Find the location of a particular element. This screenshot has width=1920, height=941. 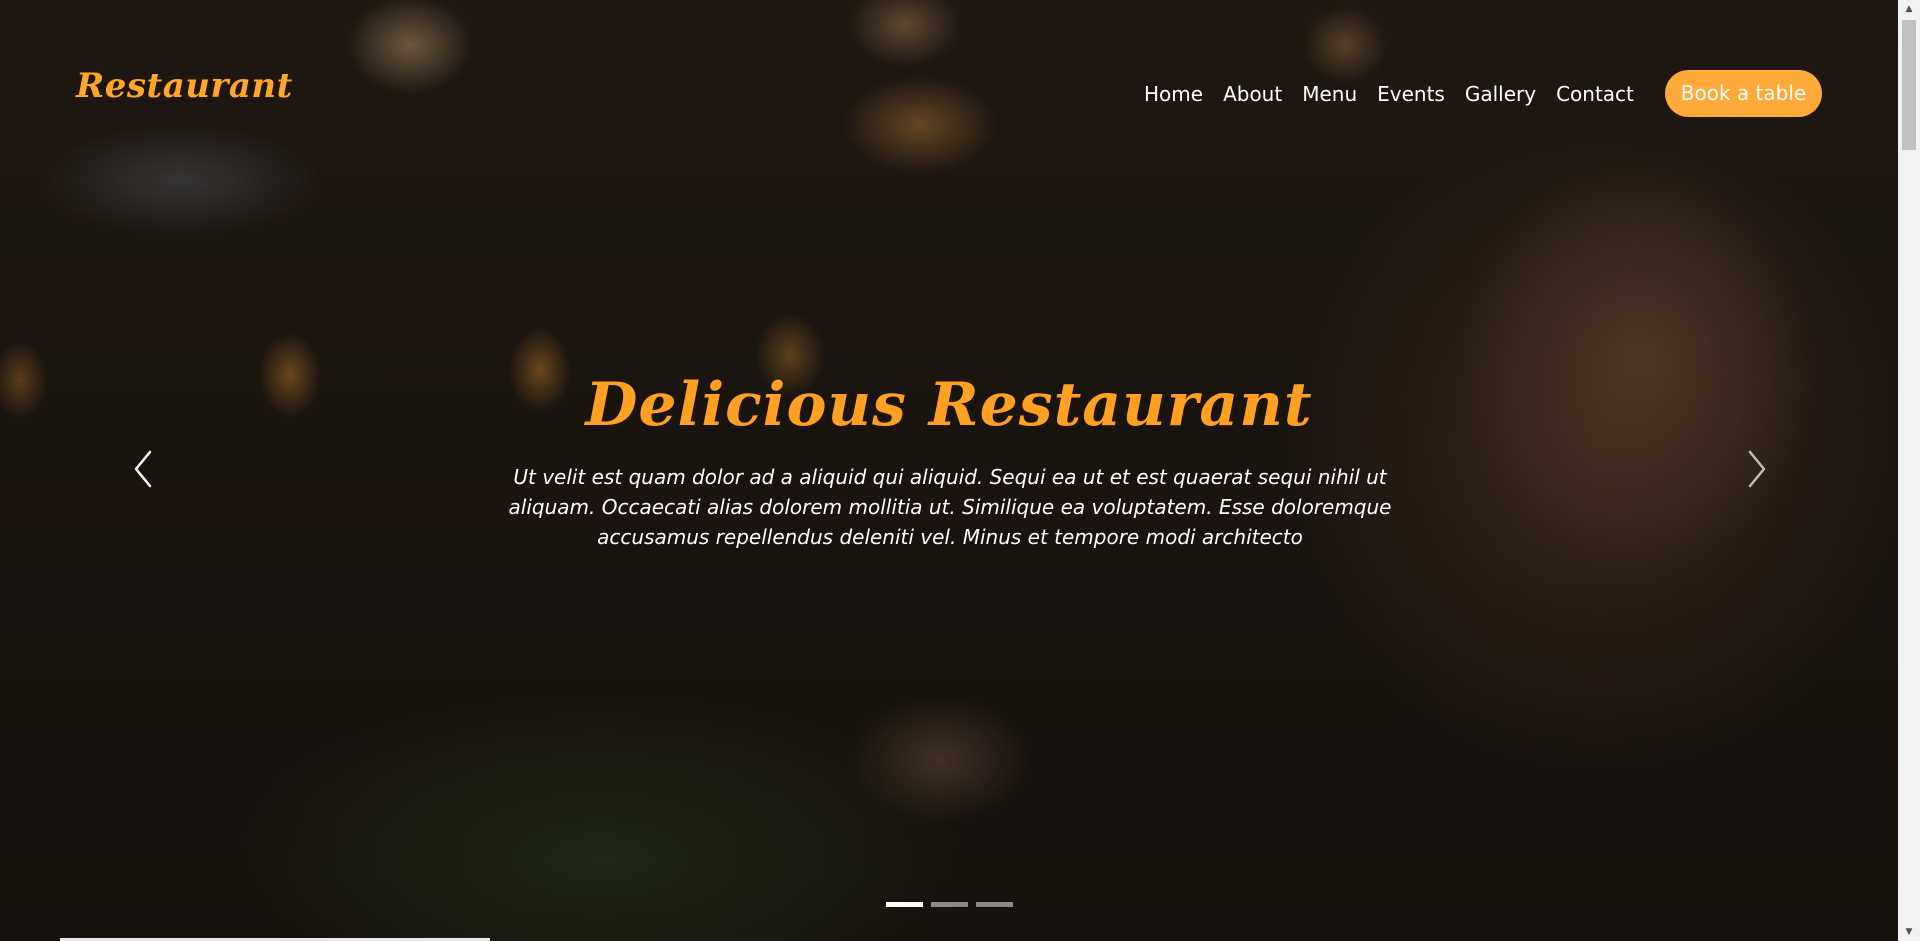

scroll-down-icon: ▼ is located at coordinates (1909, 932).